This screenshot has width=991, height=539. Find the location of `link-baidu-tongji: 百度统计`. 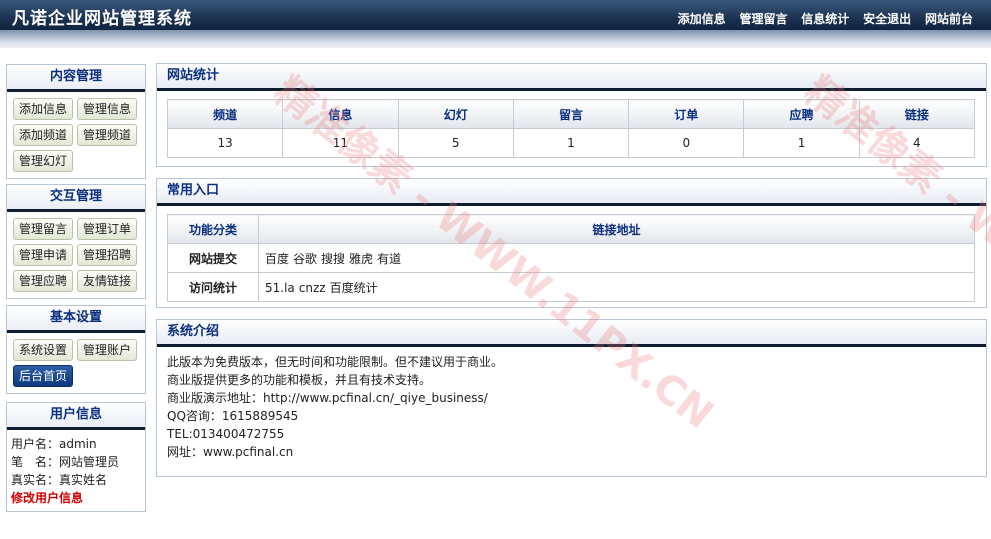

link-baidu-tongji: 百度统计 is located at coordinates (354, 288).